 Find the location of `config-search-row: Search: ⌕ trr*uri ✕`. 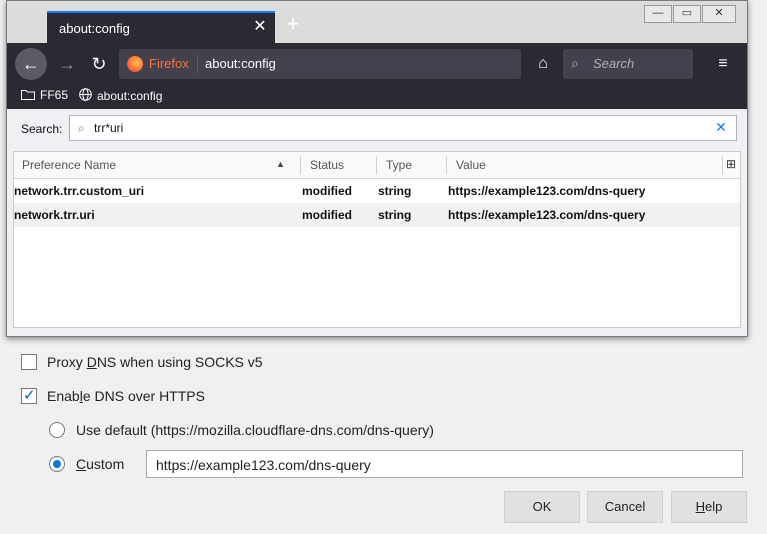

config-search-row: Search: ⌕ trr*uri ✕ is located at coordinates (376, 129).